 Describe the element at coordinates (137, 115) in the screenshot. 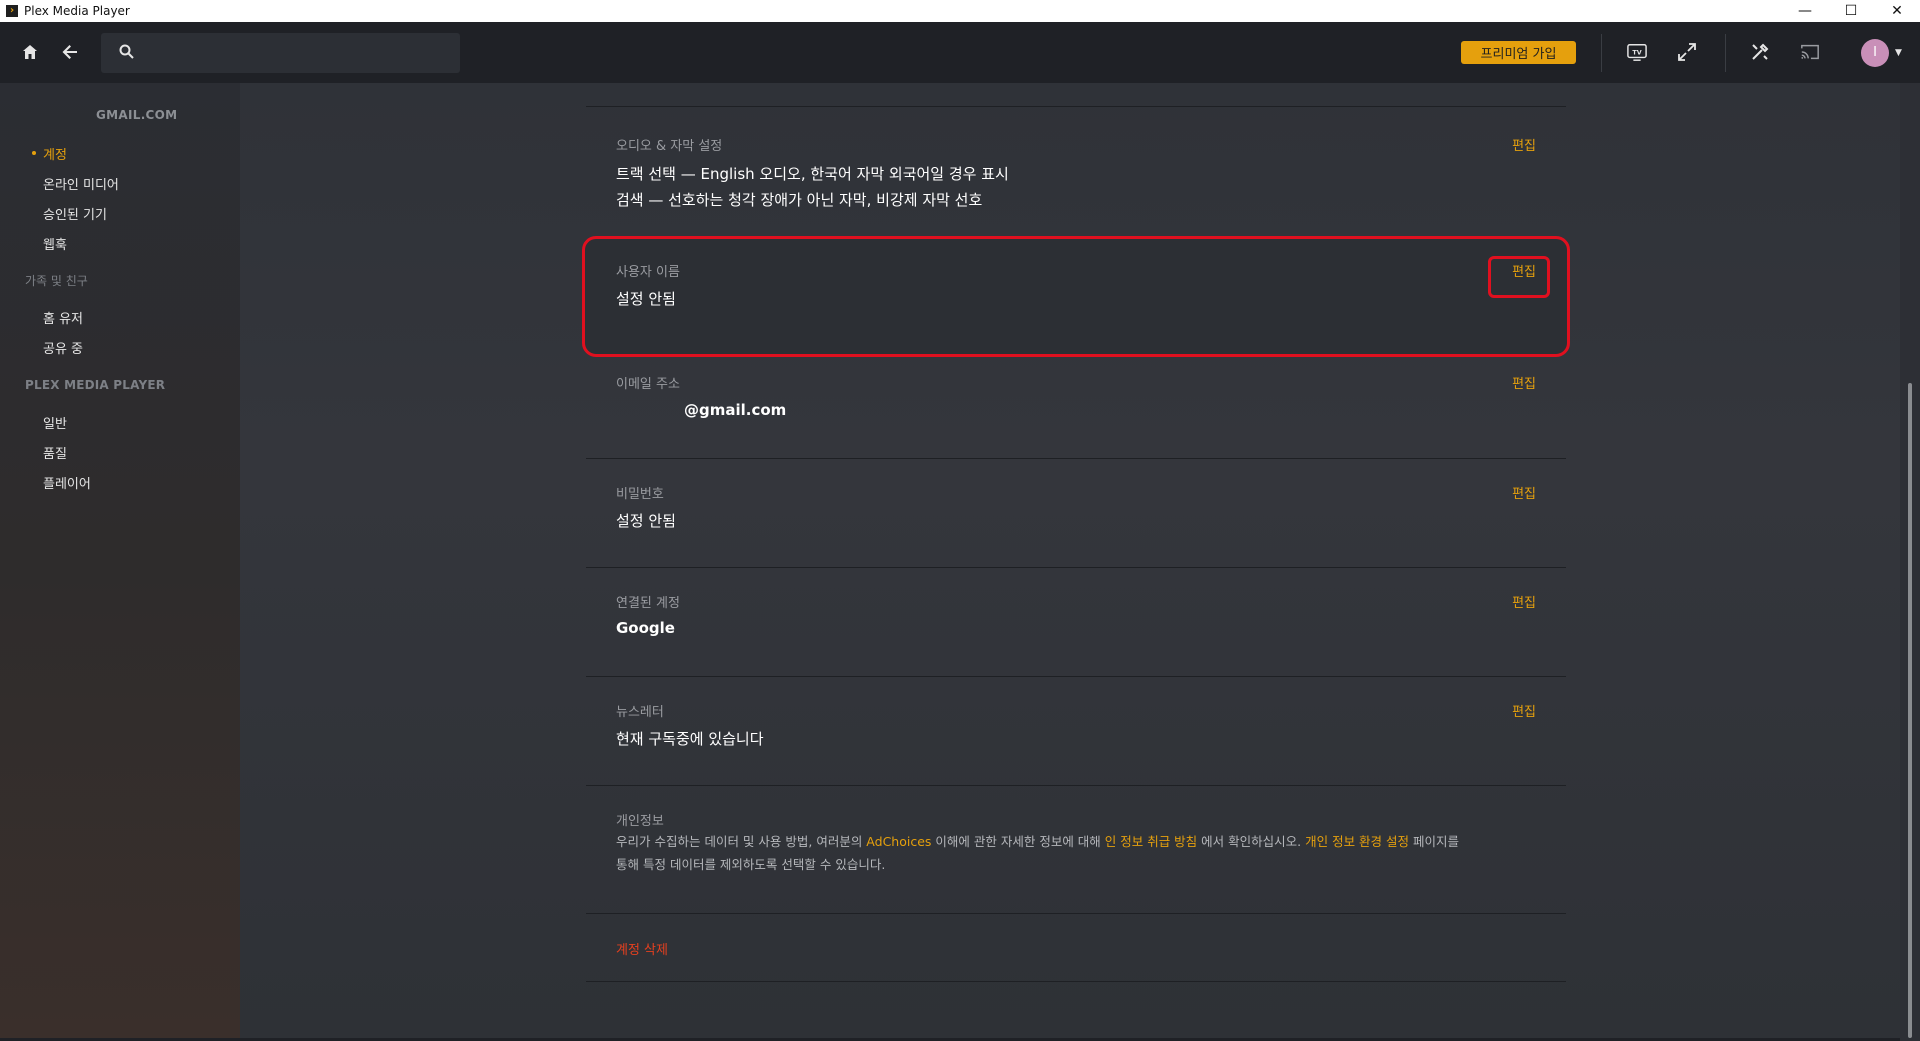

I see `account-email: GMAIL.COM` at that location.